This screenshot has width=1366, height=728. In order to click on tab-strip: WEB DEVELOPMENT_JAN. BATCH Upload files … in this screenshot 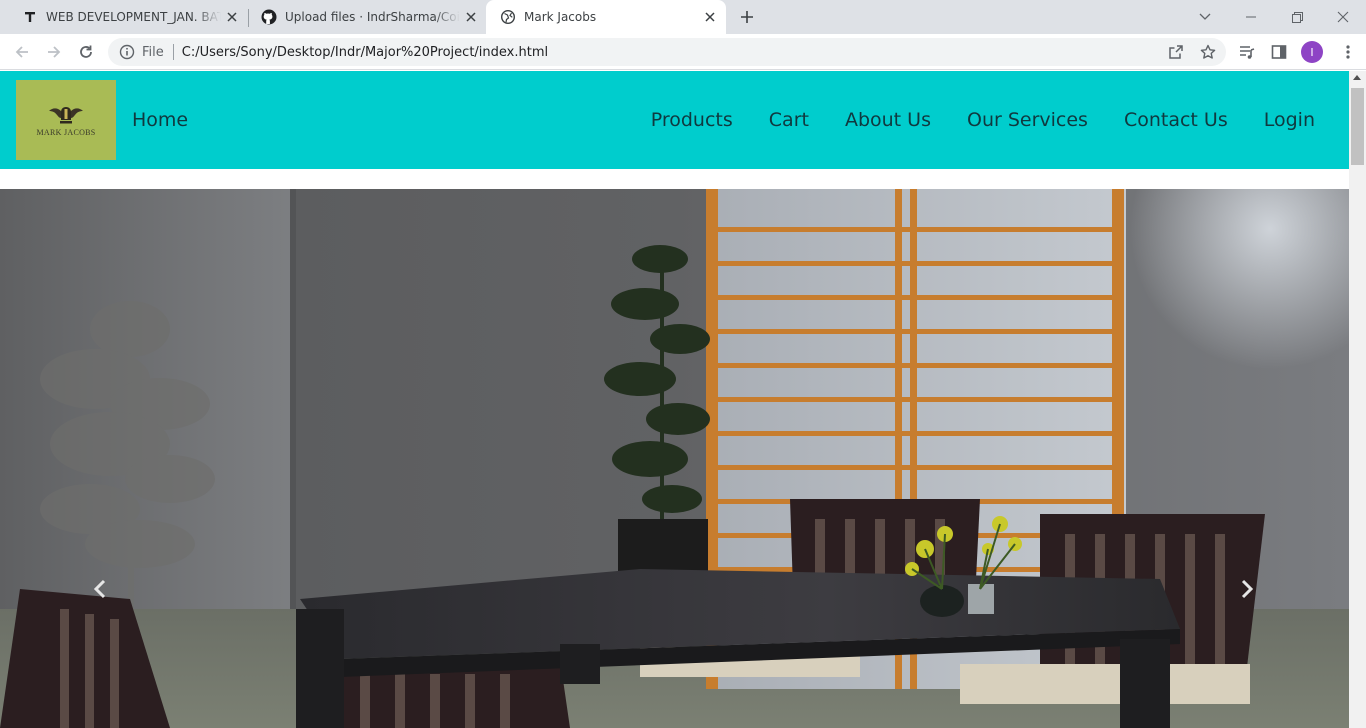, I will do `click(683, 17)`.